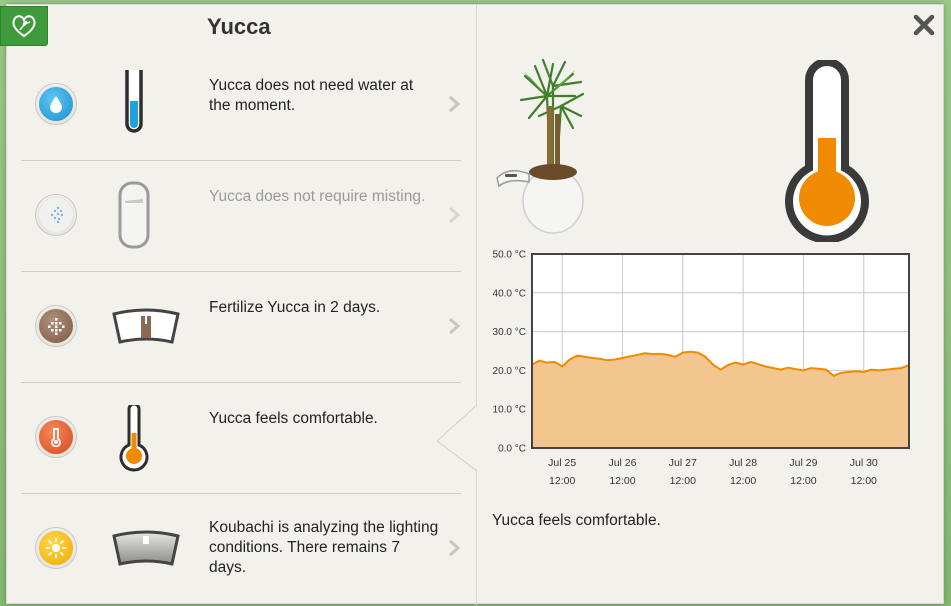 The height and width of the screenshot is (606, 951). What do you see at coordinates (241, 216) in the screenshot?
I see `list-item-misting: Yucca does not require misting.` at bounding box center [241, 216].